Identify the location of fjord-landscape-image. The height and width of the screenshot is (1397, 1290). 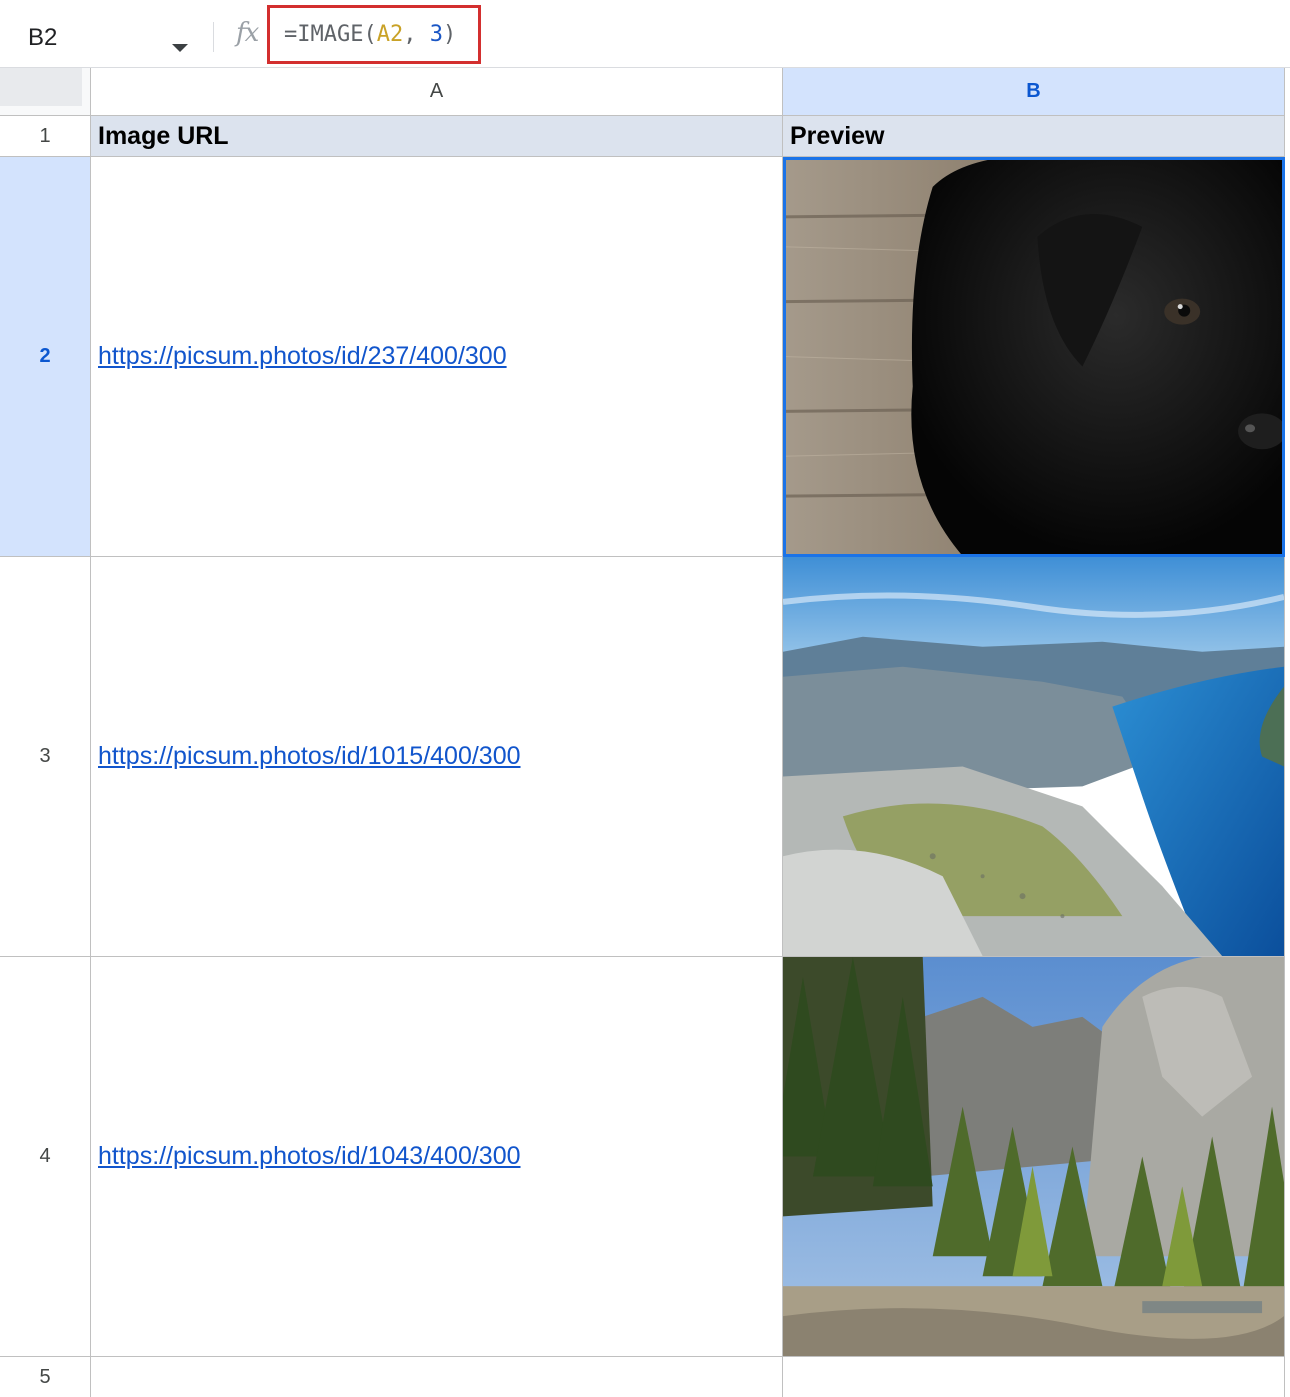
(1033, 756).